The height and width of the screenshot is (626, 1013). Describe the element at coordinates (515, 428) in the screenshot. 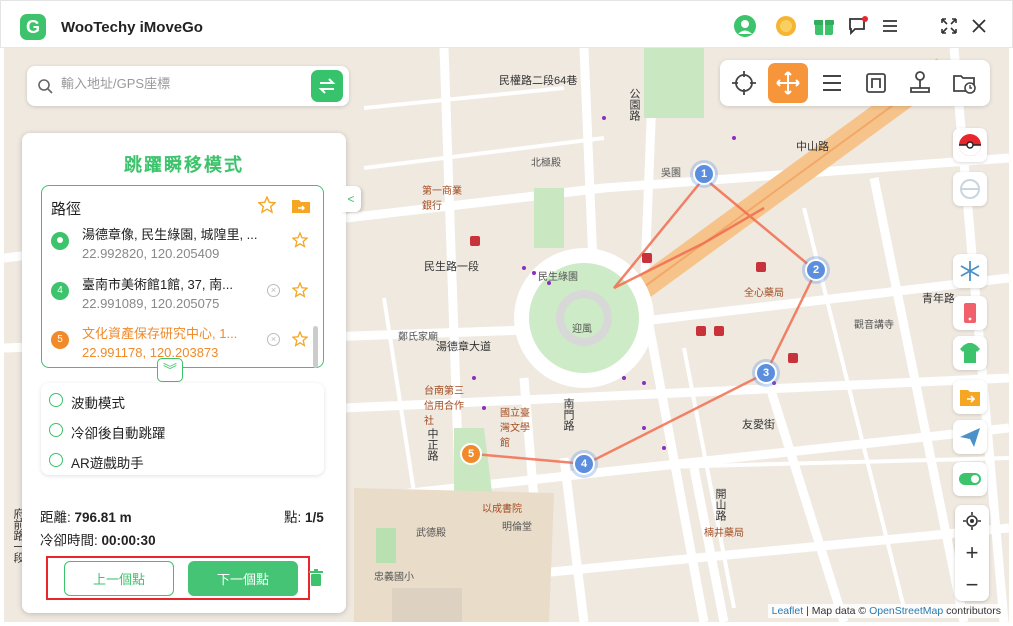

I see `map-label: 國立臺灣文學館` at that location.